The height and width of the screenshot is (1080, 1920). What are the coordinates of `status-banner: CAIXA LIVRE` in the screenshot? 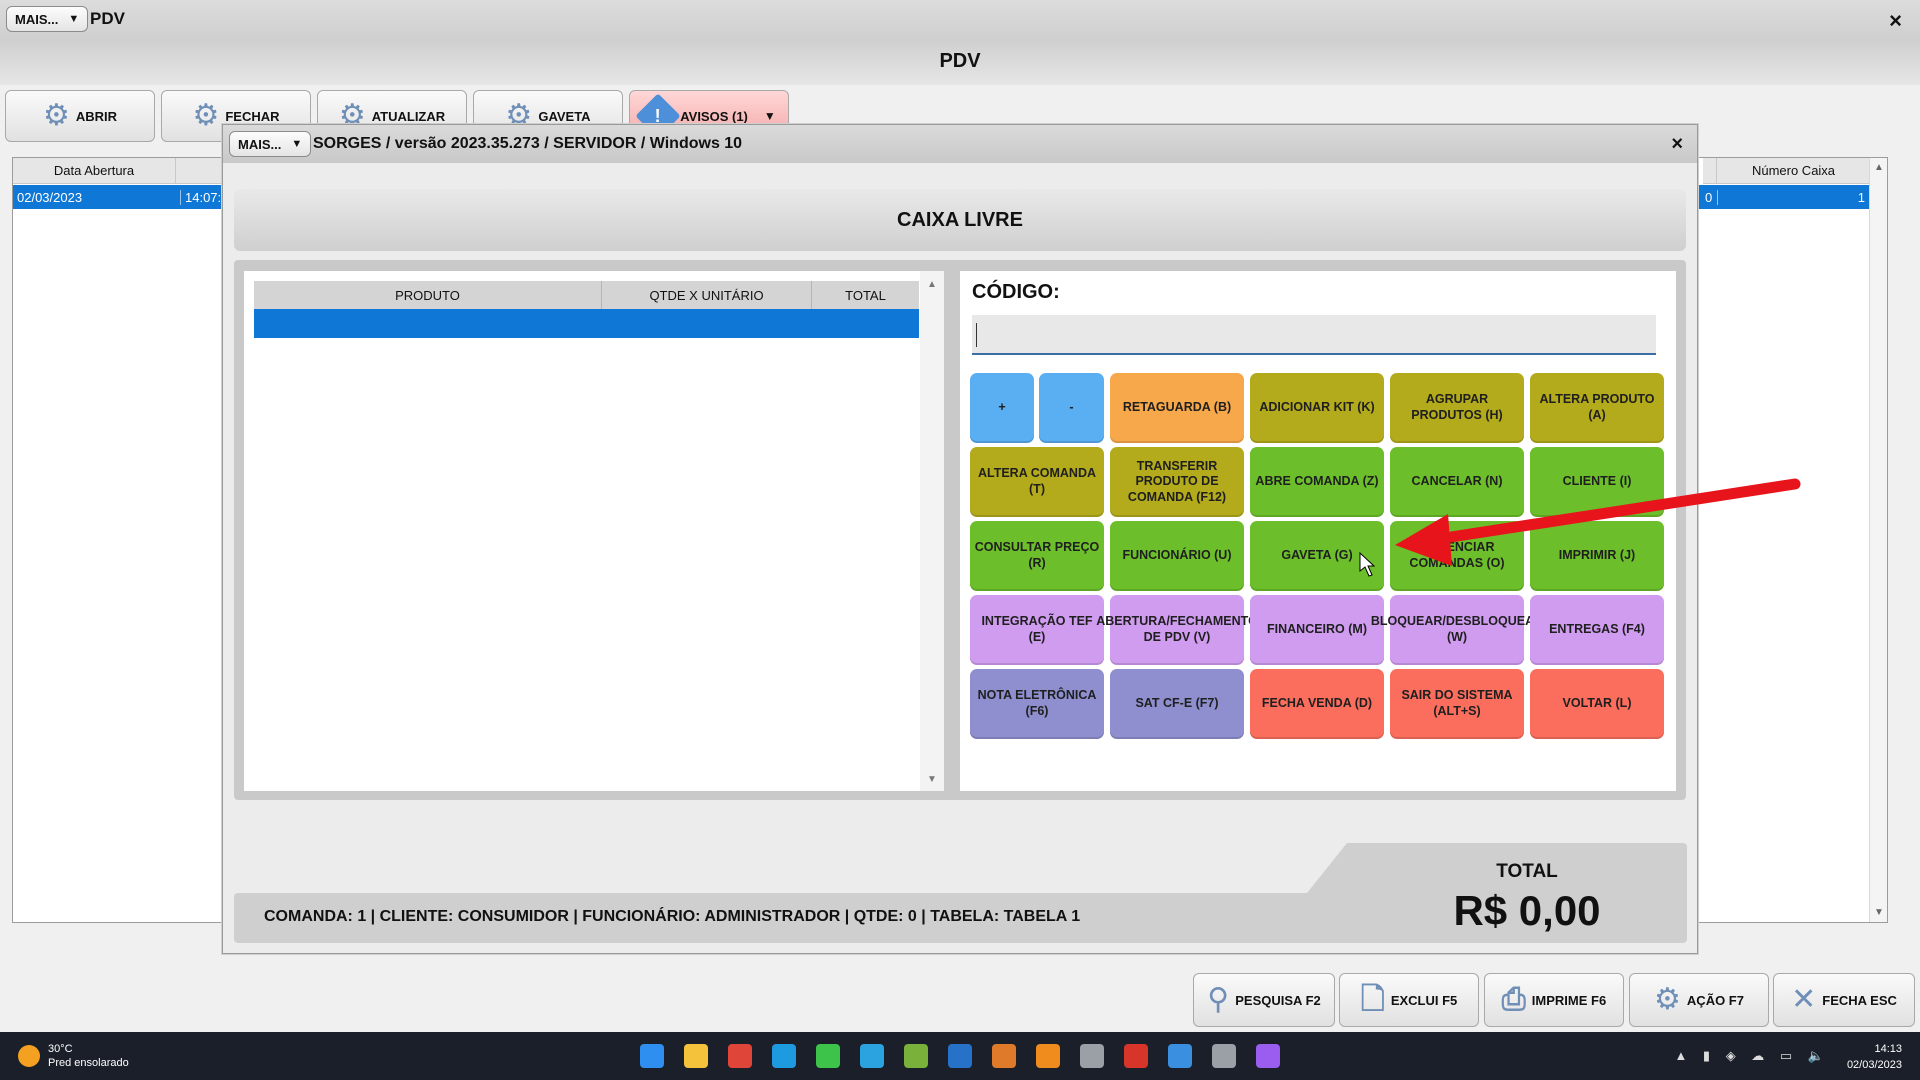 It's located at (960, 220).